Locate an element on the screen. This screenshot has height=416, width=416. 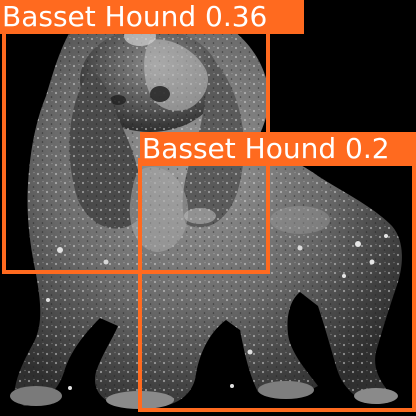
detection-label-1: Basset Hound 0.36 is located at coordinates (152, 17).